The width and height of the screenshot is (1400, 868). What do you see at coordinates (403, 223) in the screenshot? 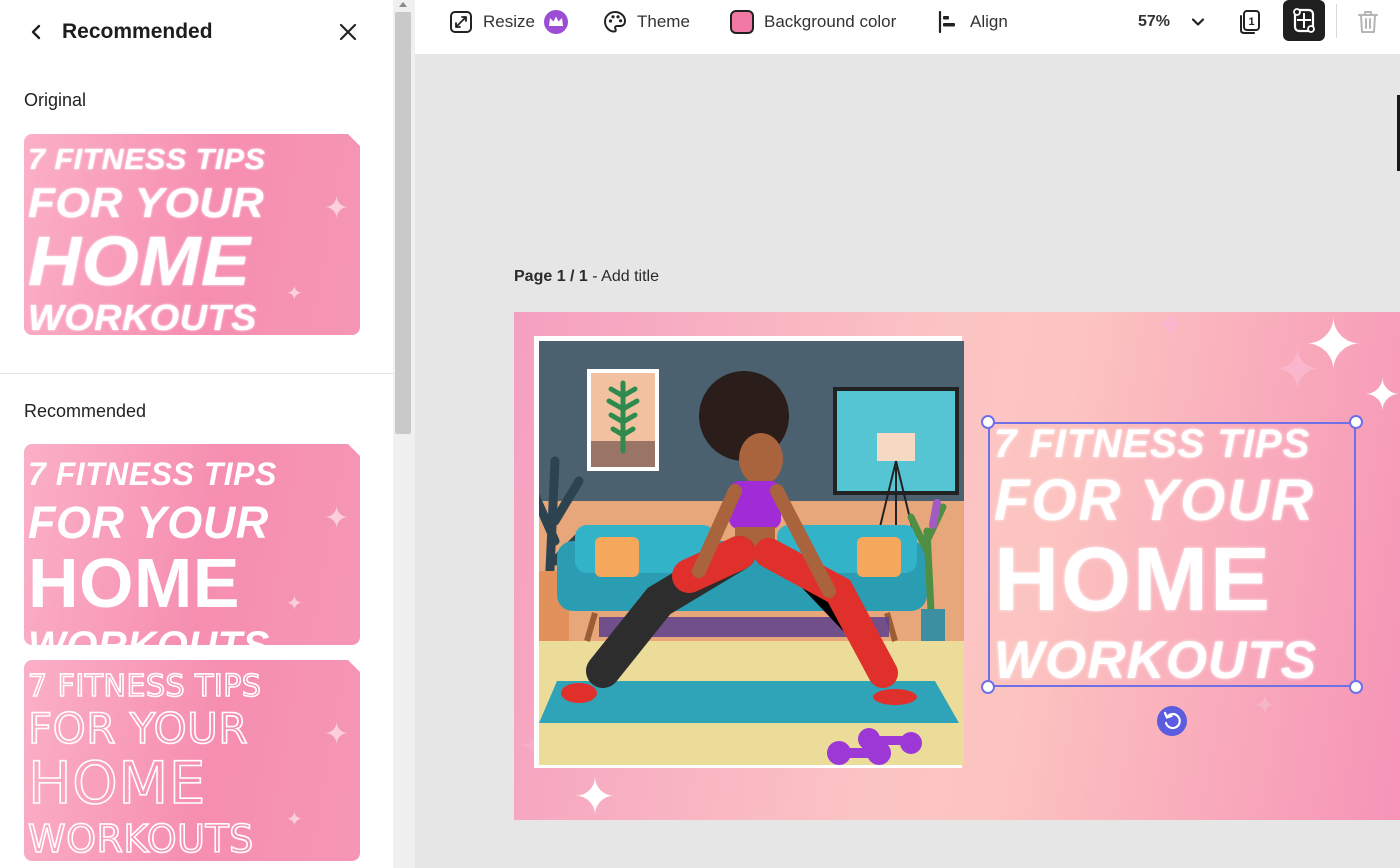
I see `panel-scrollbar-thumb` at bounding box center [403, 223].